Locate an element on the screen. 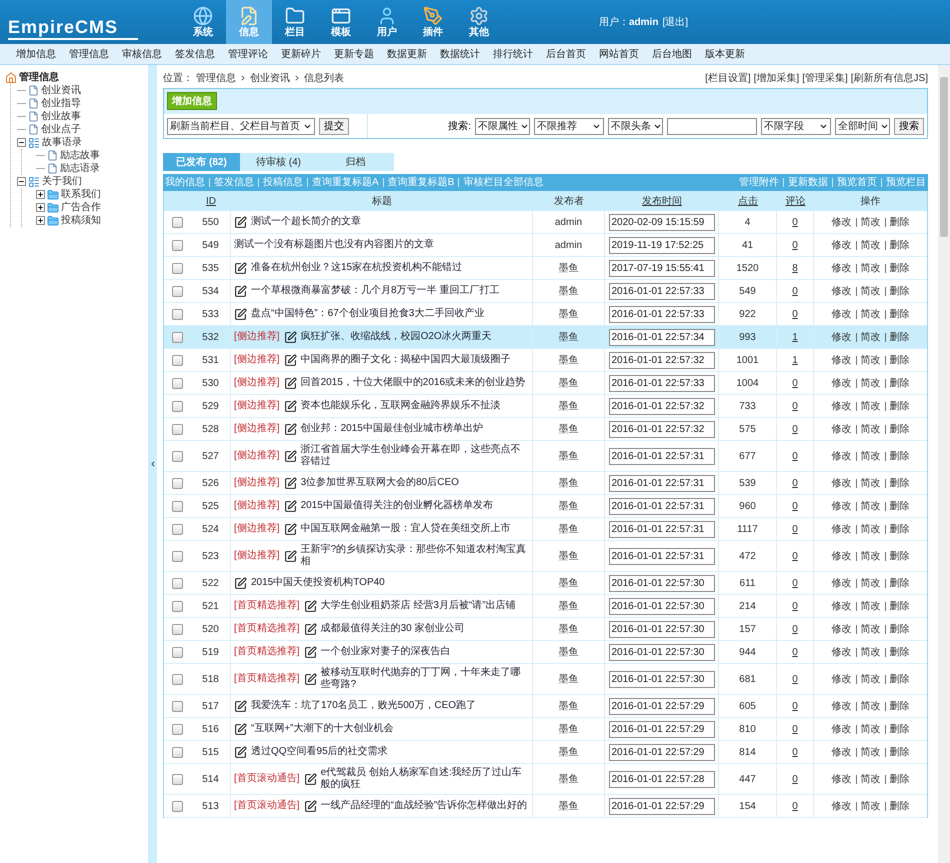 The width and height of the screenshot is (950, 863). subnav-link: 网站首页 is located at coordinates (619, 54).